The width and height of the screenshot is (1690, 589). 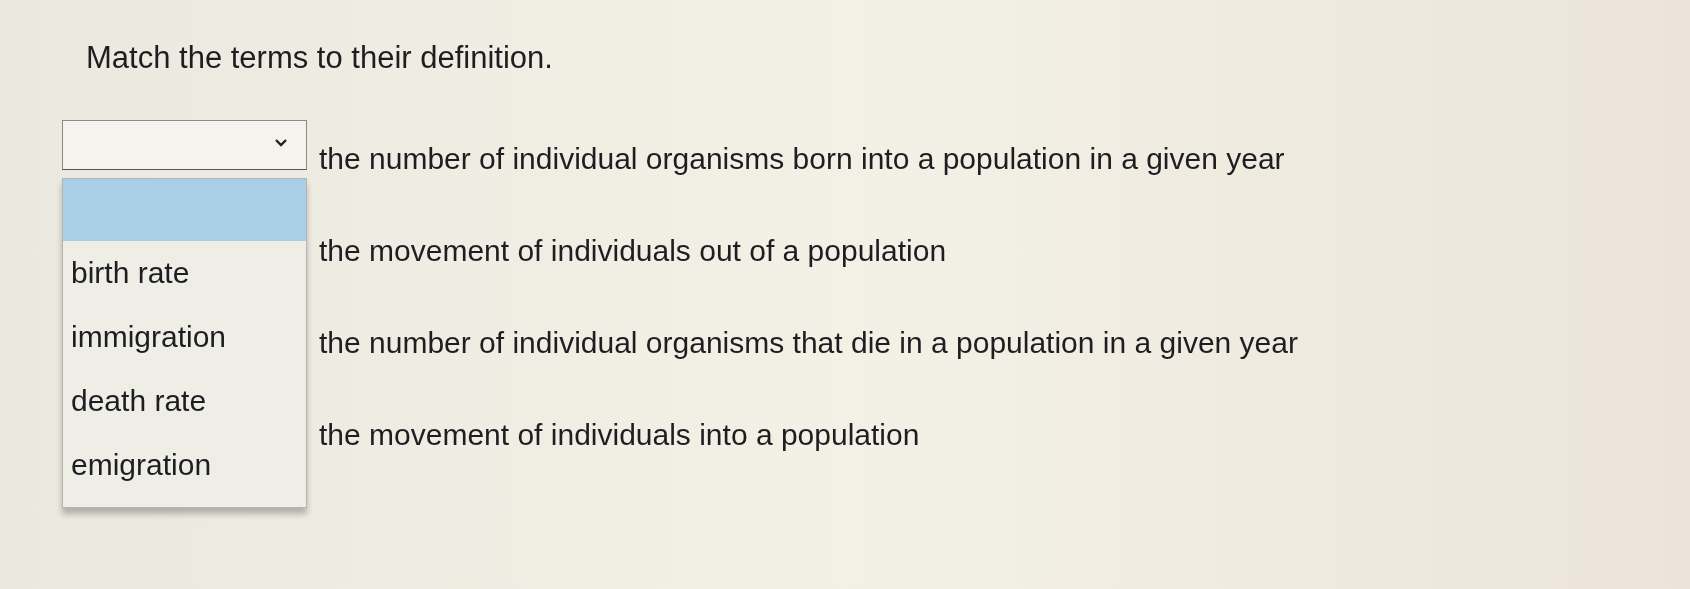 What do you see at coordinates (184, 465) in the screenshot?
I see `dropdown-option: emigration` at bounding box center [184, 465].